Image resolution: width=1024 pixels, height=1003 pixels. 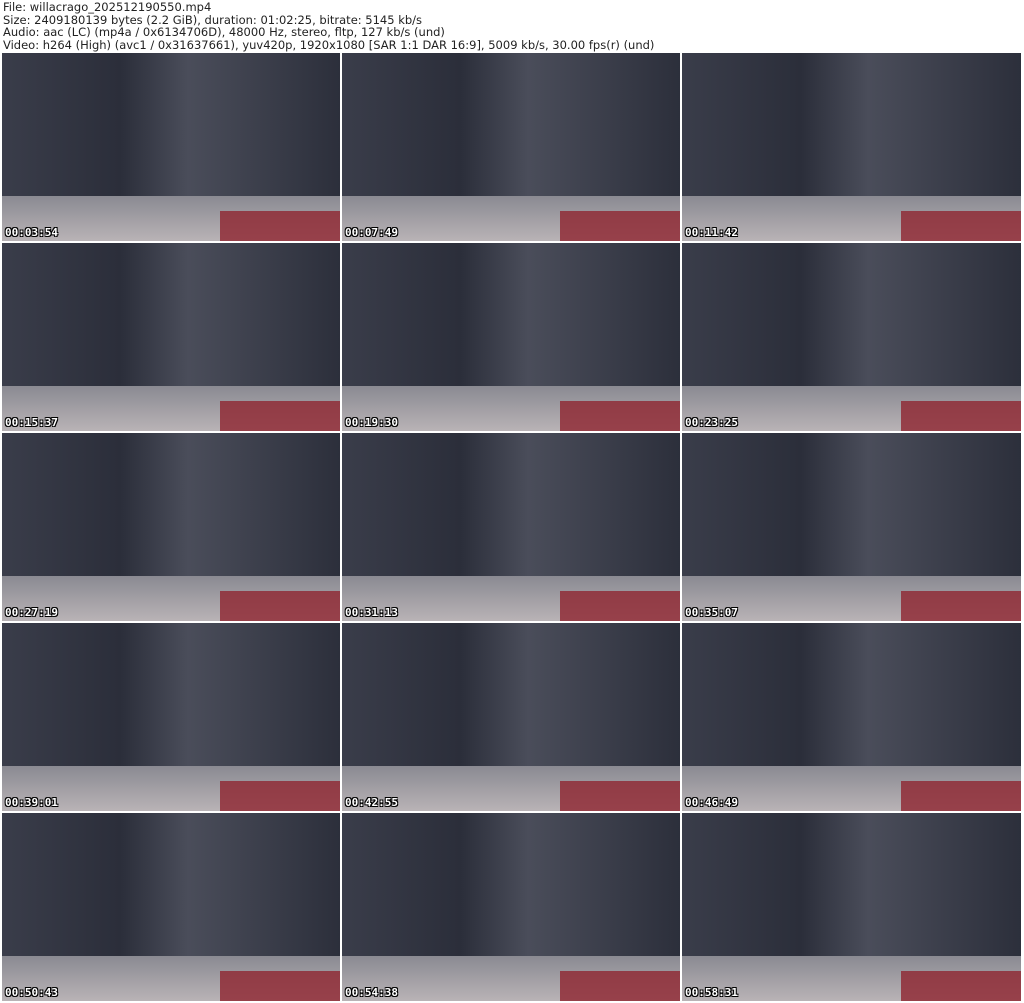 I want to click on timestamp: 00:35:07, so click(x=711, y=612).